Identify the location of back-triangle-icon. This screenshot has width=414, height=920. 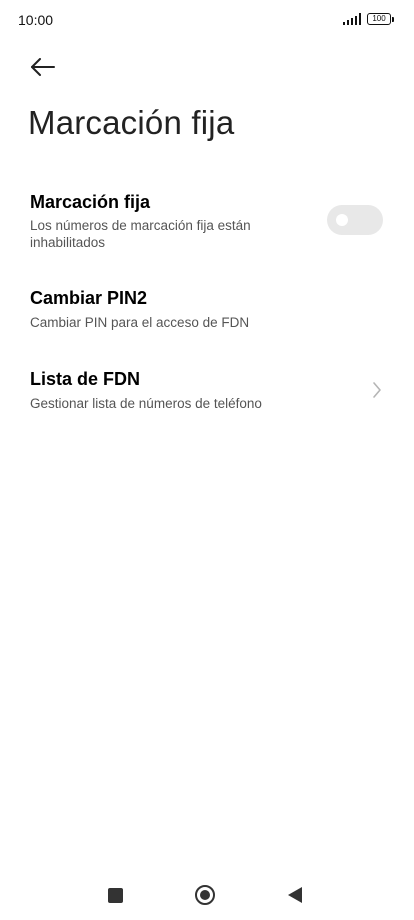
(295, 895).